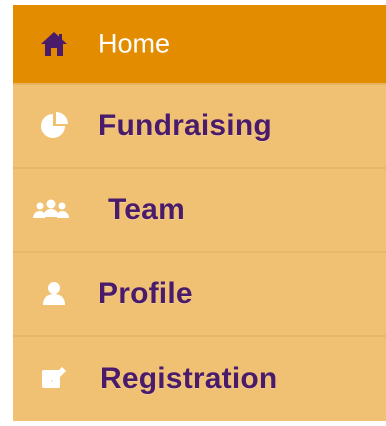 This screenshot has height=426, width=386. What do you see at coordinates (54, 126) in the screenshot?
I see `pie-chart-icon` at bounding box center [54, 126].